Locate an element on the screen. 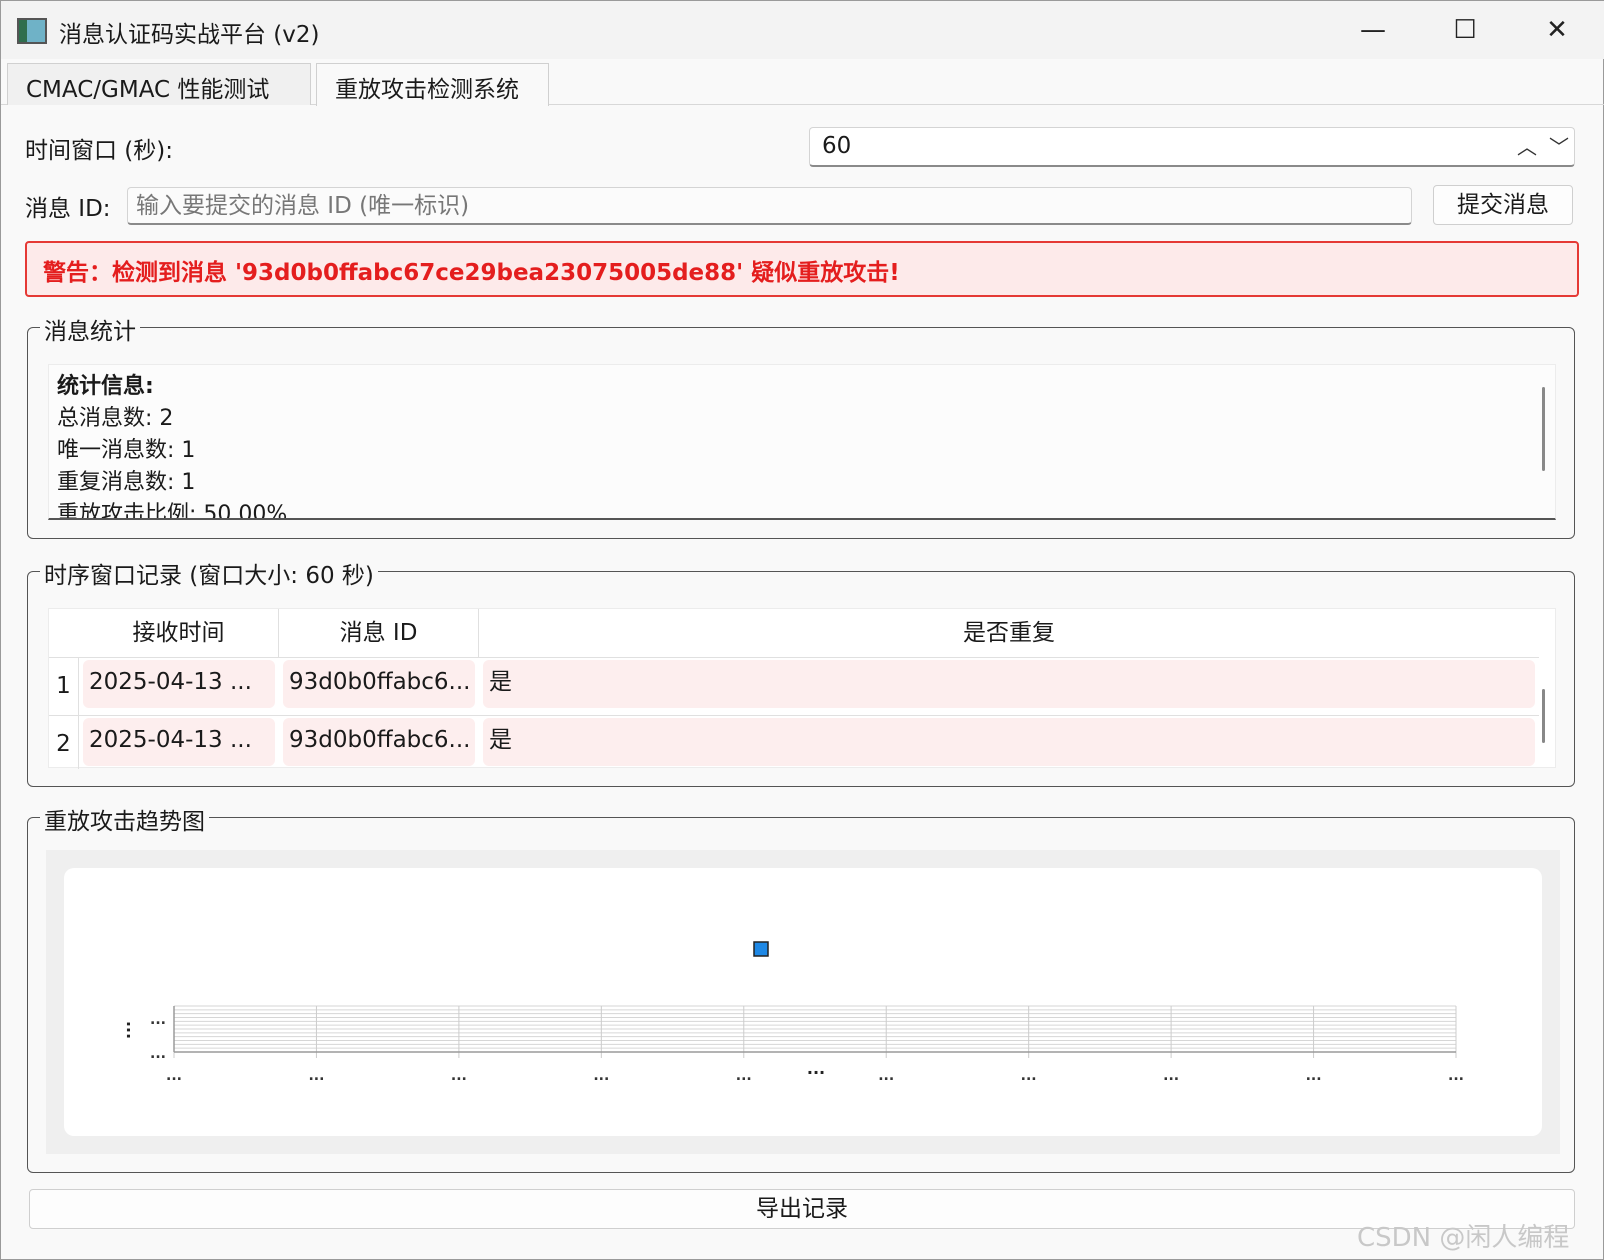  trend-chart-title: 重放攻击趋势图 is located at coordinates (124, 819).